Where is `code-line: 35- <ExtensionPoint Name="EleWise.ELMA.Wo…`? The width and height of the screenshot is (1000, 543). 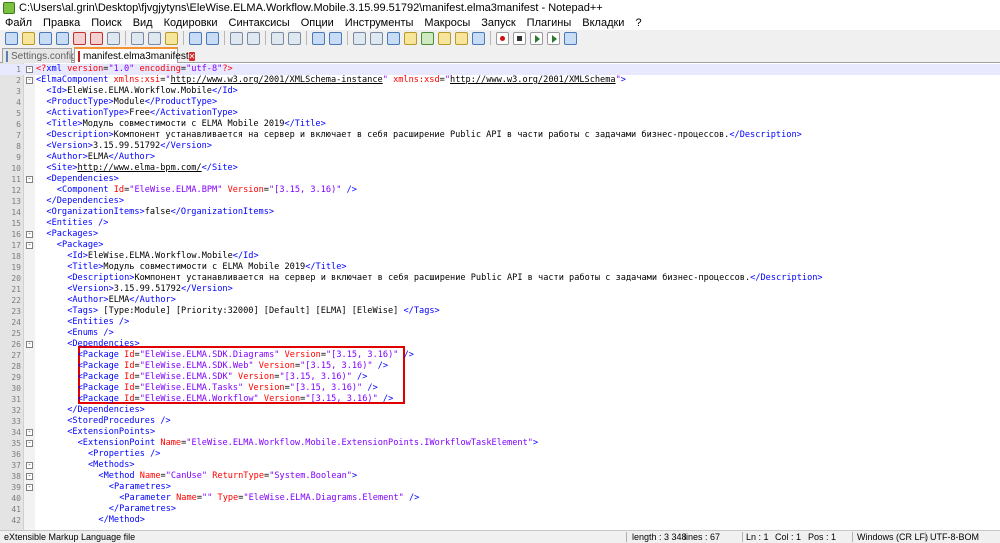 code-line: 35- <ExtensionPoint Name="EleWise.ELMA.Wo… is located at coordinates (500, 443).